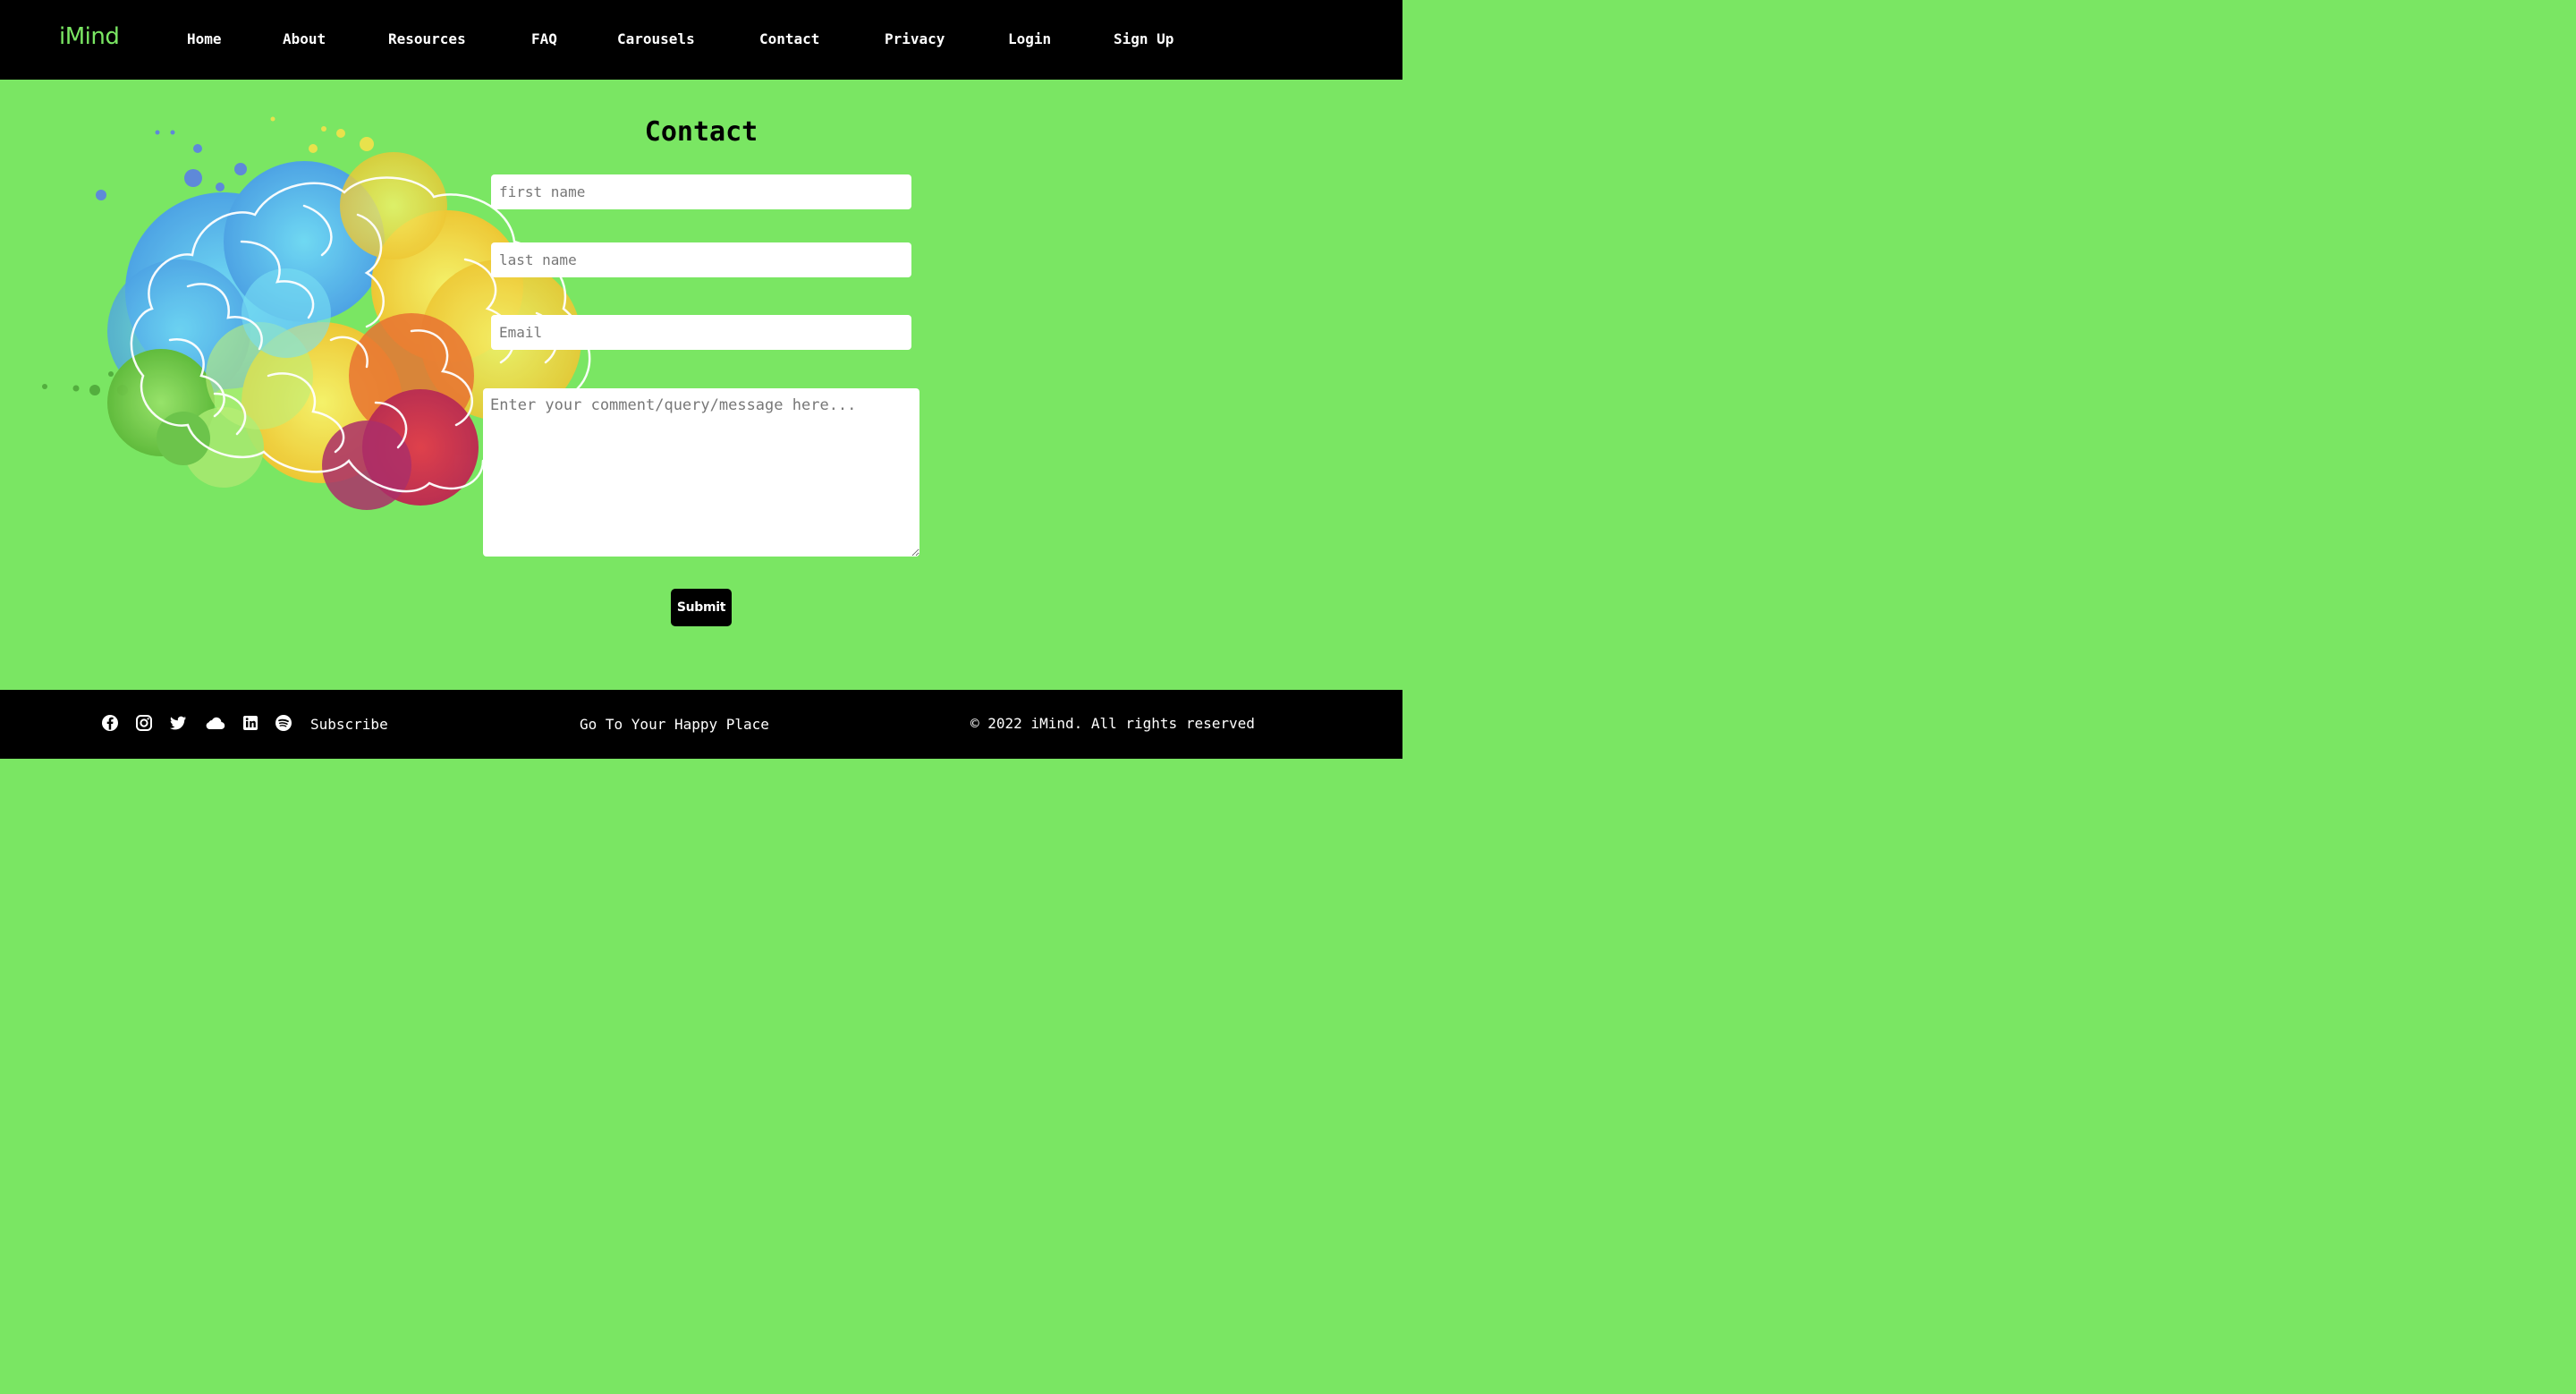  Describe the element at coordinates (349, 725) in the screenshot. I see `subscribe-link: Subscribe` at that location.